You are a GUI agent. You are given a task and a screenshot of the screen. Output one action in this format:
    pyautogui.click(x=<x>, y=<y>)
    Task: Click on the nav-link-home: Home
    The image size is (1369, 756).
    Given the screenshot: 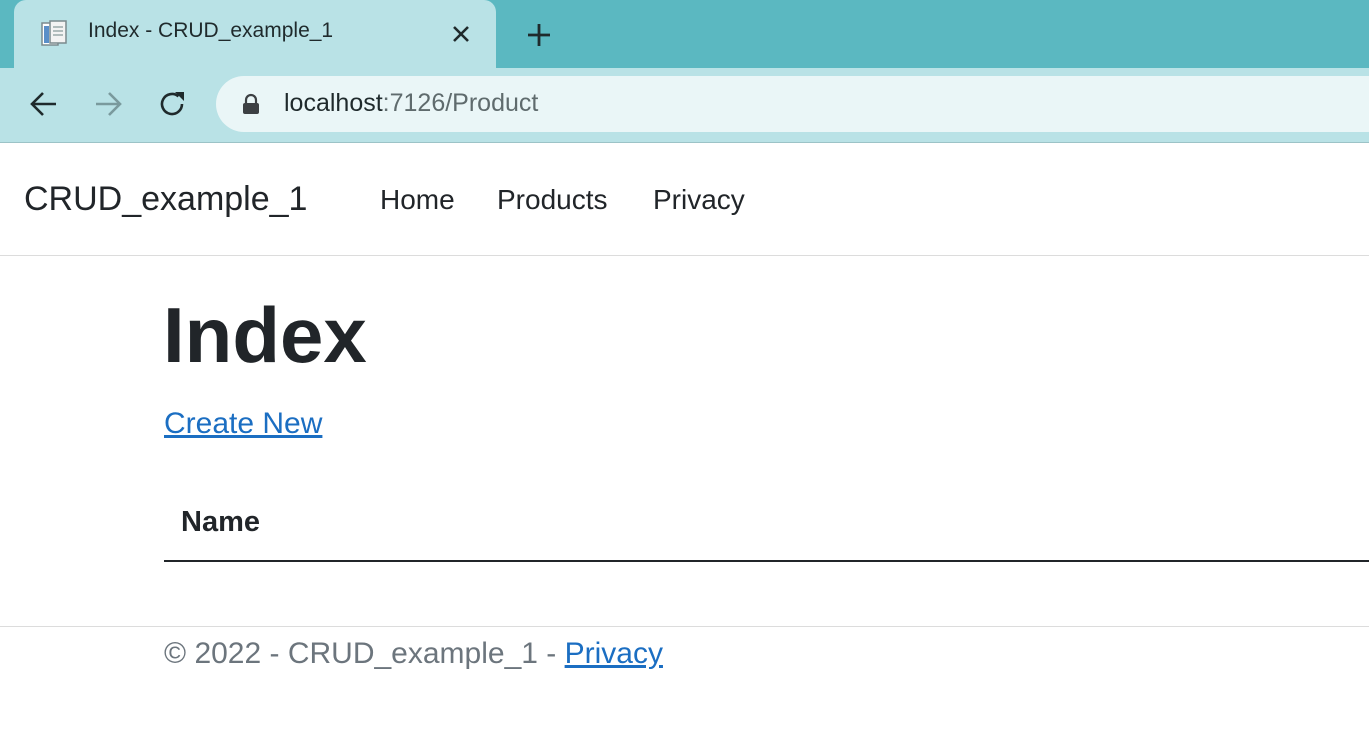 What is the action you would take?
    pyautogui.click(x=417, y=200)
    